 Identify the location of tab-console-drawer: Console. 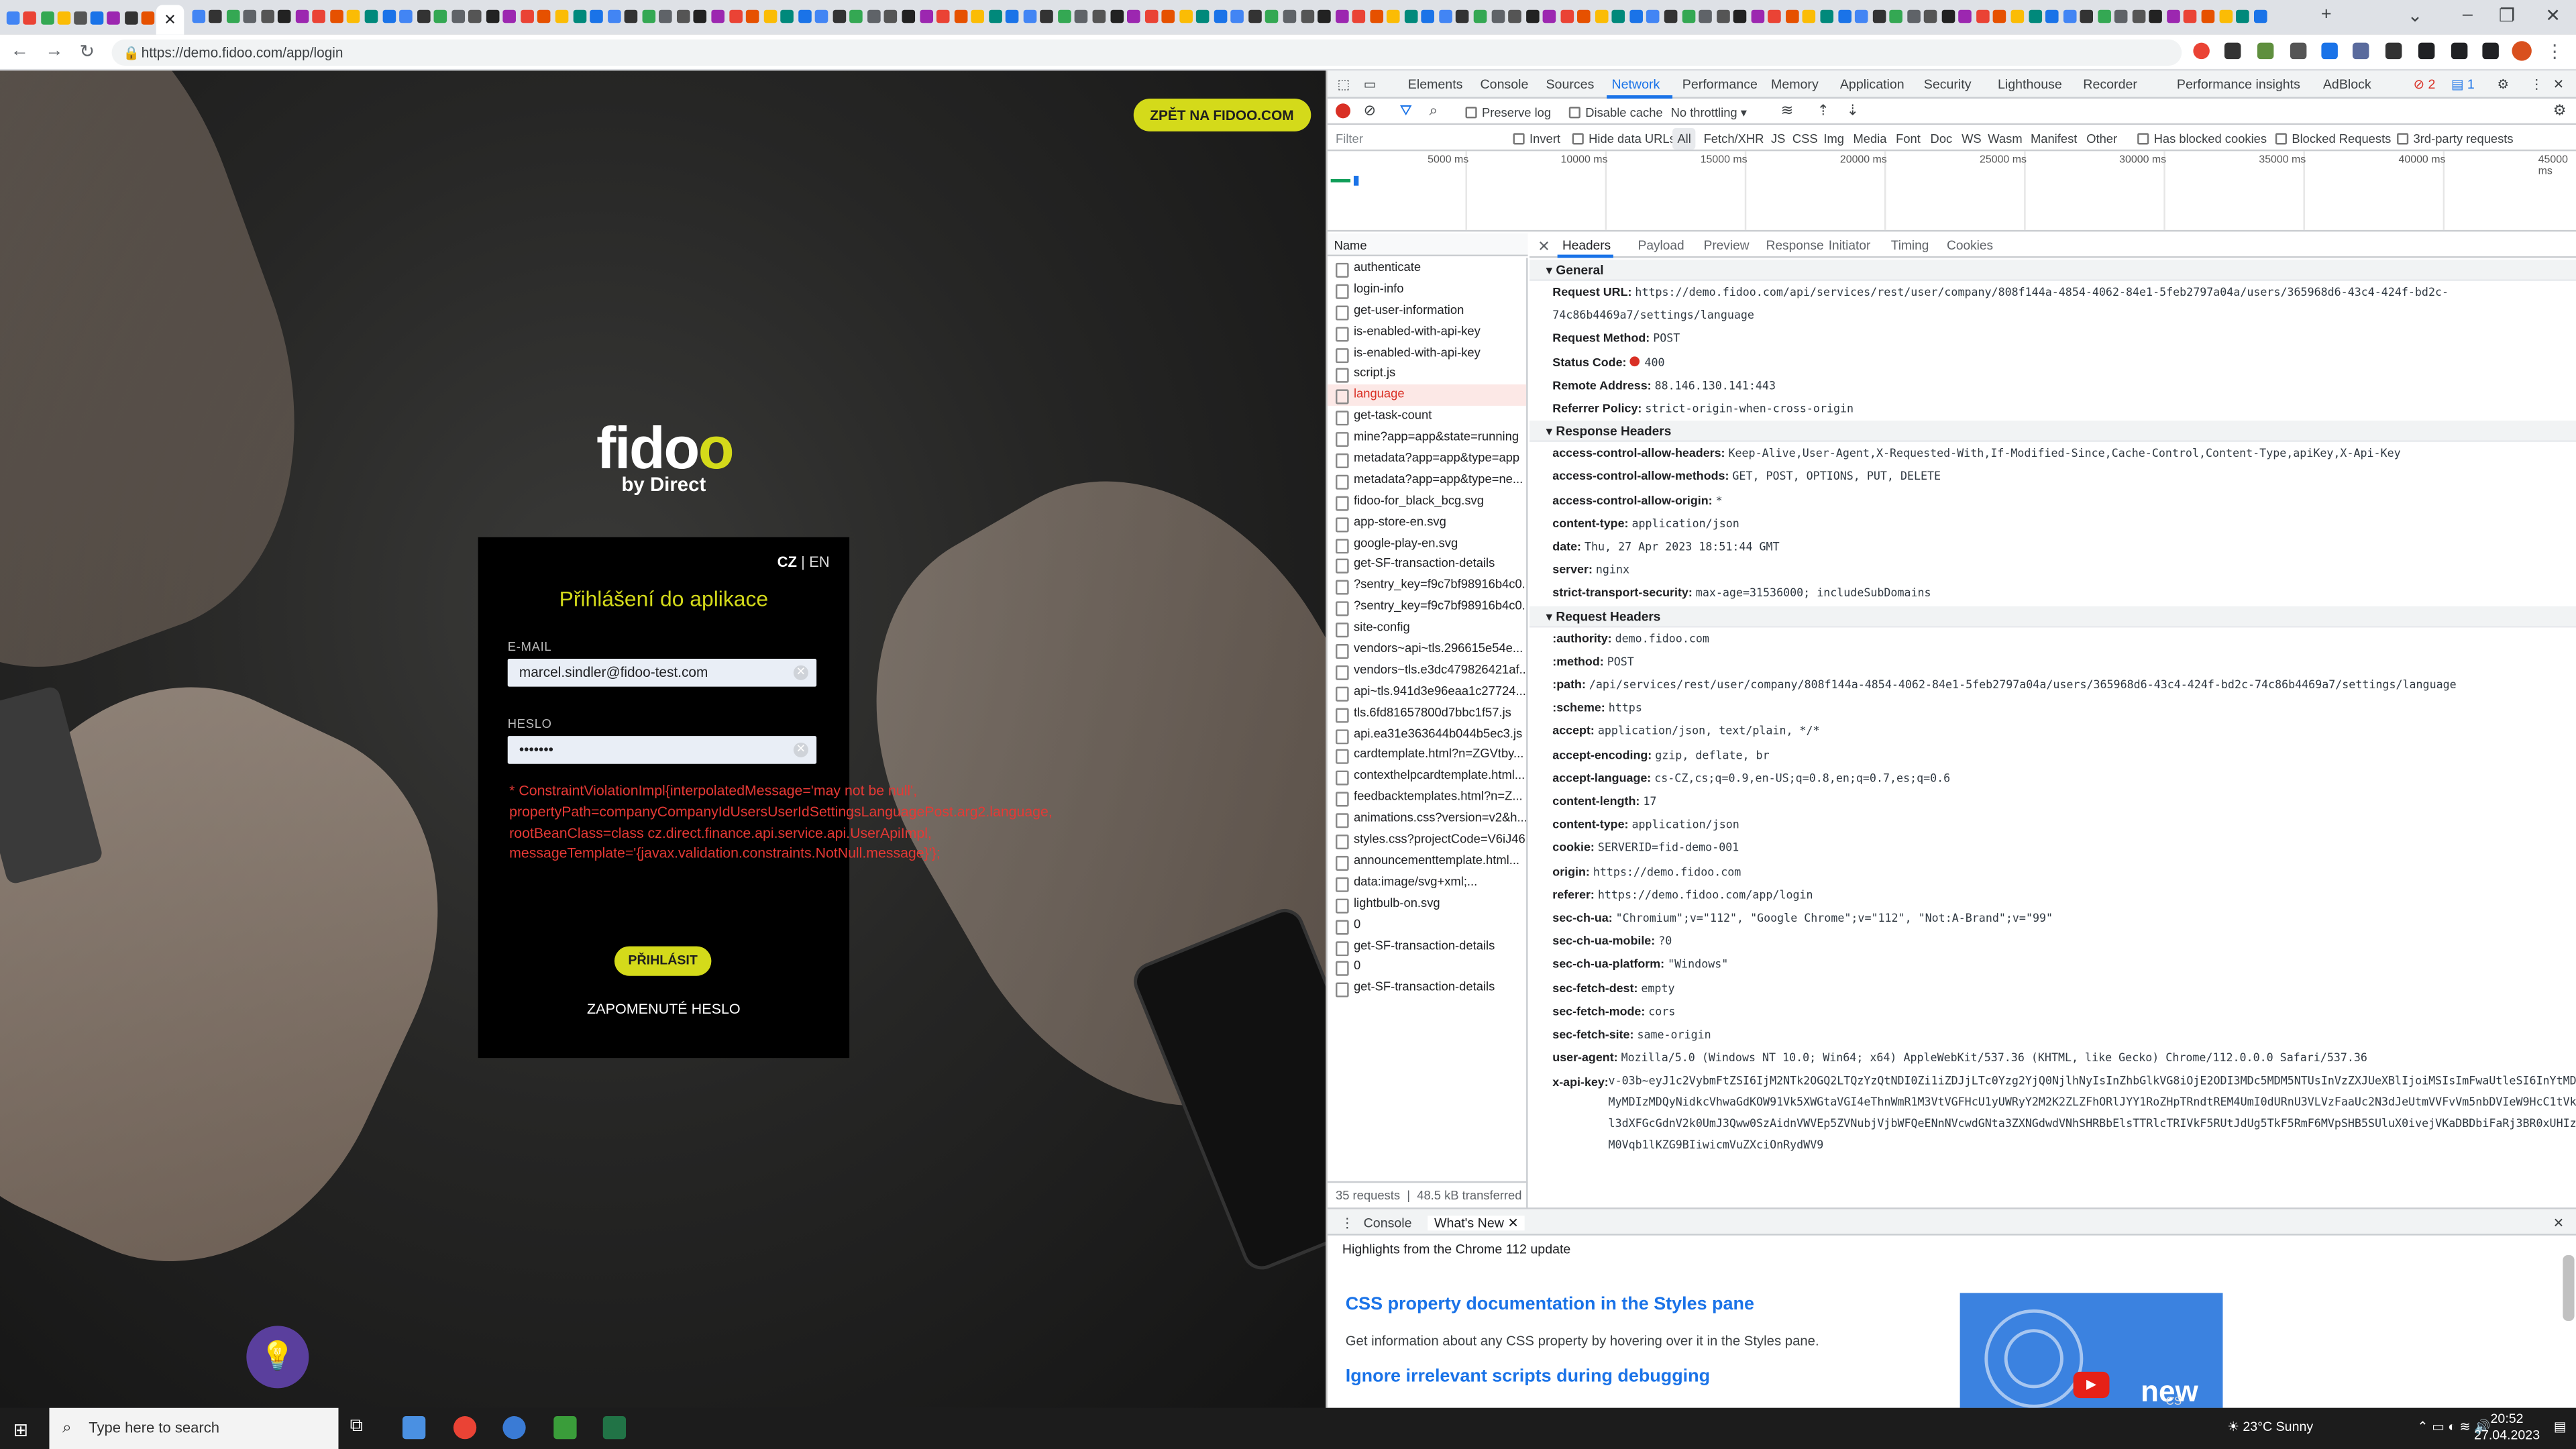
(1388, 1223).